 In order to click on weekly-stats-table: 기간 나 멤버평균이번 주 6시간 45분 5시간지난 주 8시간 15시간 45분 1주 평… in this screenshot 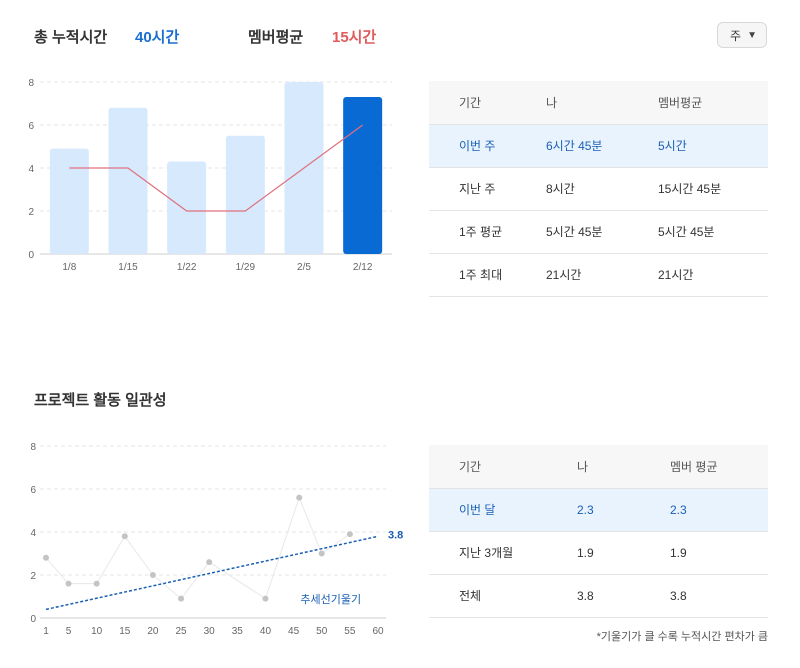, I will do `click(598, 189)`.